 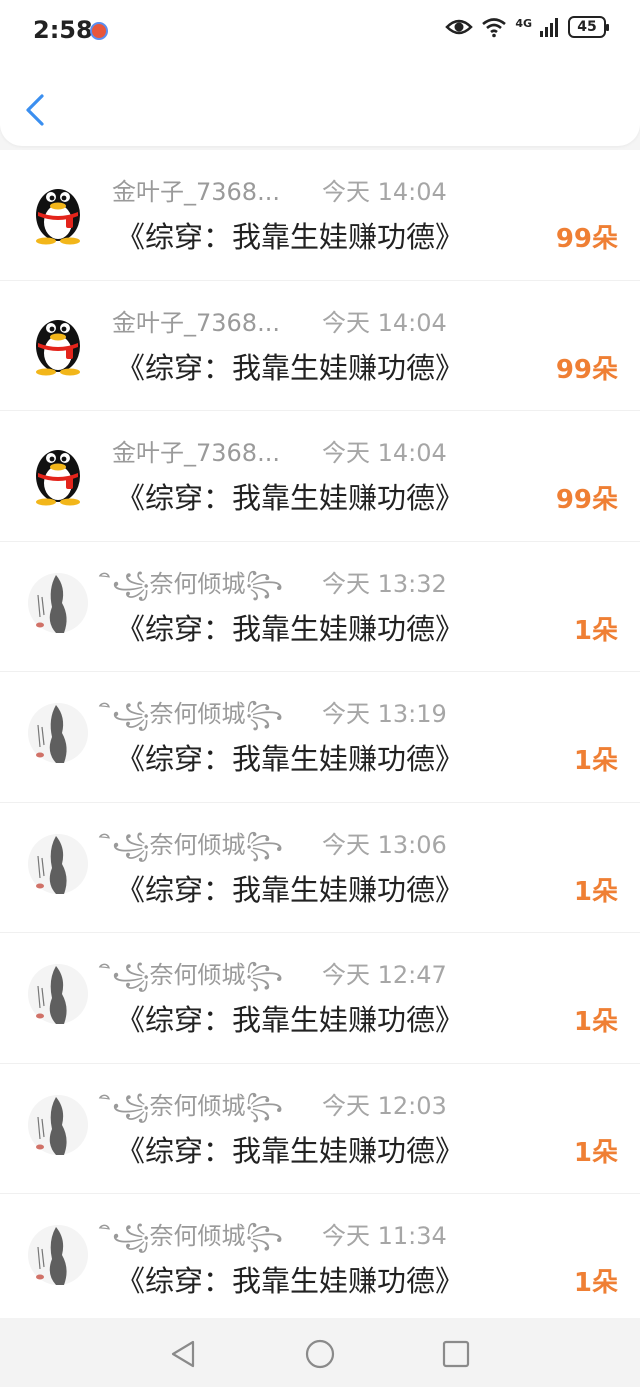 I want to click on home-circle-icon, so click(x=320, y=1354).